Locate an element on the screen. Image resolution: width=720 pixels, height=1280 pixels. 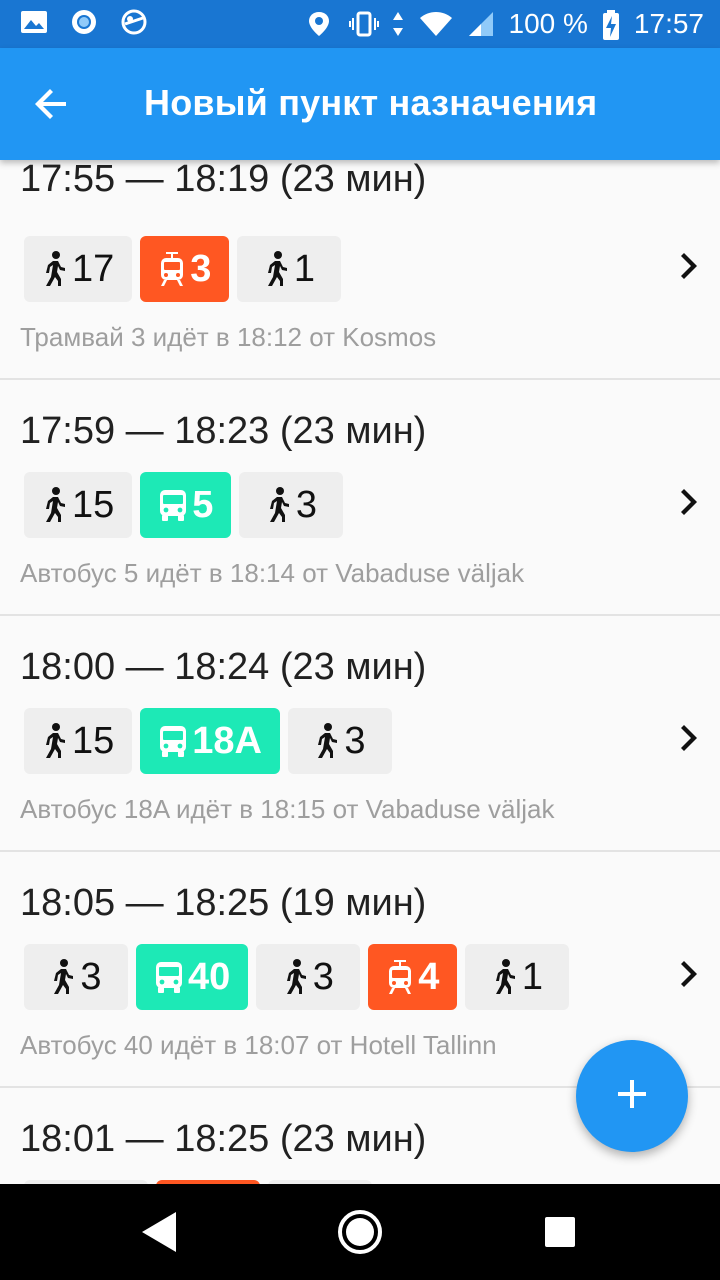
back-triangle-icon is located at coordinates (160, 1232).